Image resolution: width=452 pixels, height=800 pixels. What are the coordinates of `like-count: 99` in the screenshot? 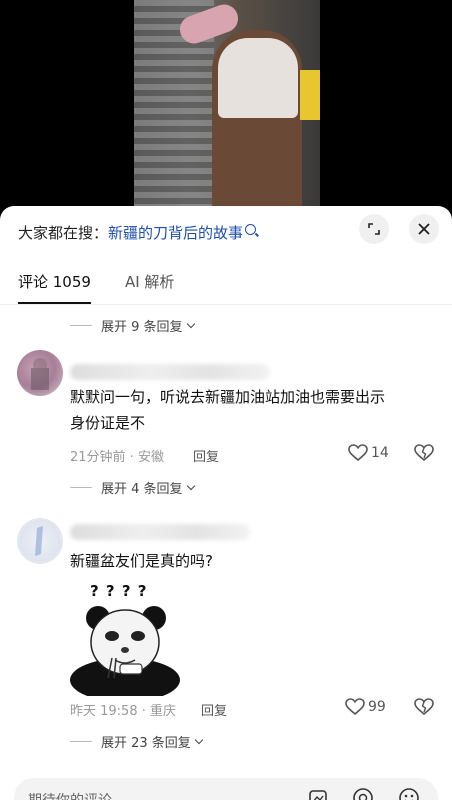 It's located at (377, 707).